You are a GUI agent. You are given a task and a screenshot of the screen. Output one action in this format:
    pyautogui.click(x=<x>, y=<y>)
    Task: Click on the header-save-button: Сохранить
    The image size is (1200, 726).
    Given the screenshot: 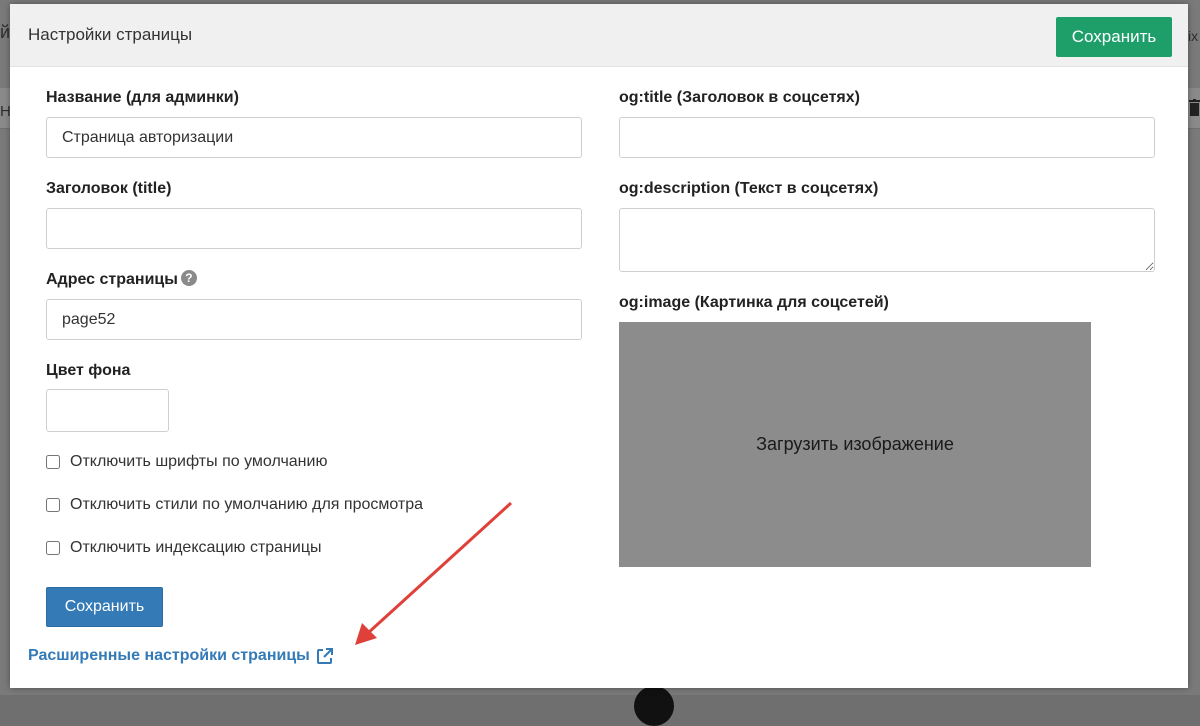 What is the action you would take?
    pyautogui.click(x=1114, y=37)
    